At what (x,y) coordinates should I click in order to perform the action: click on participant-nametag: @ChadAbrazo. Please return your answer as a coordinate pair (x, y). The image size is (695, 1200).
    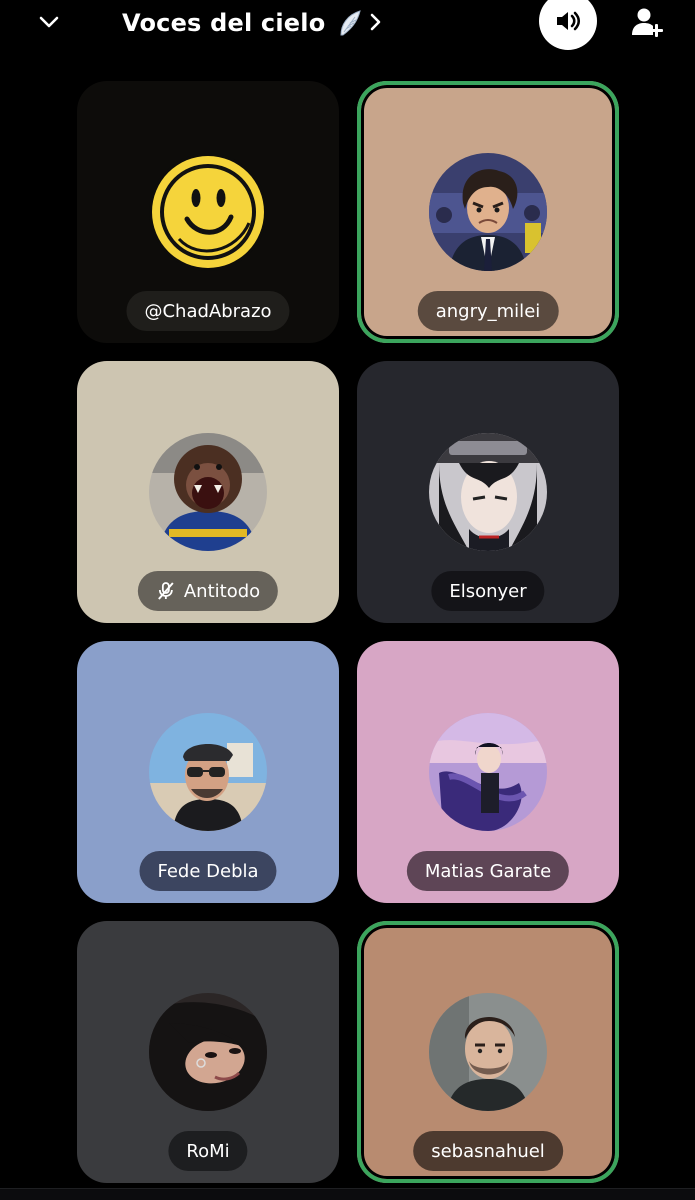
    Looking at the image, I should click on (208, 311).